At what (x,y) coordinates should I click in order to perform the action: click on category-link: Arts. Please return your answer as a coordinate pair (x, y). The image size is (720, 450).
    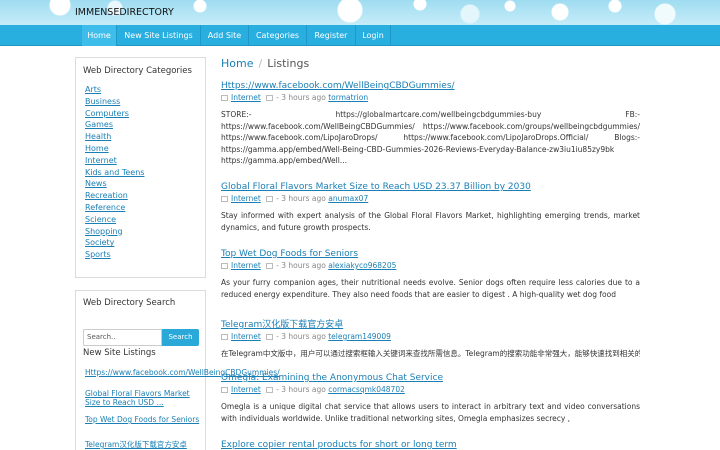
    Looking at the image, I should click on (114, 90).